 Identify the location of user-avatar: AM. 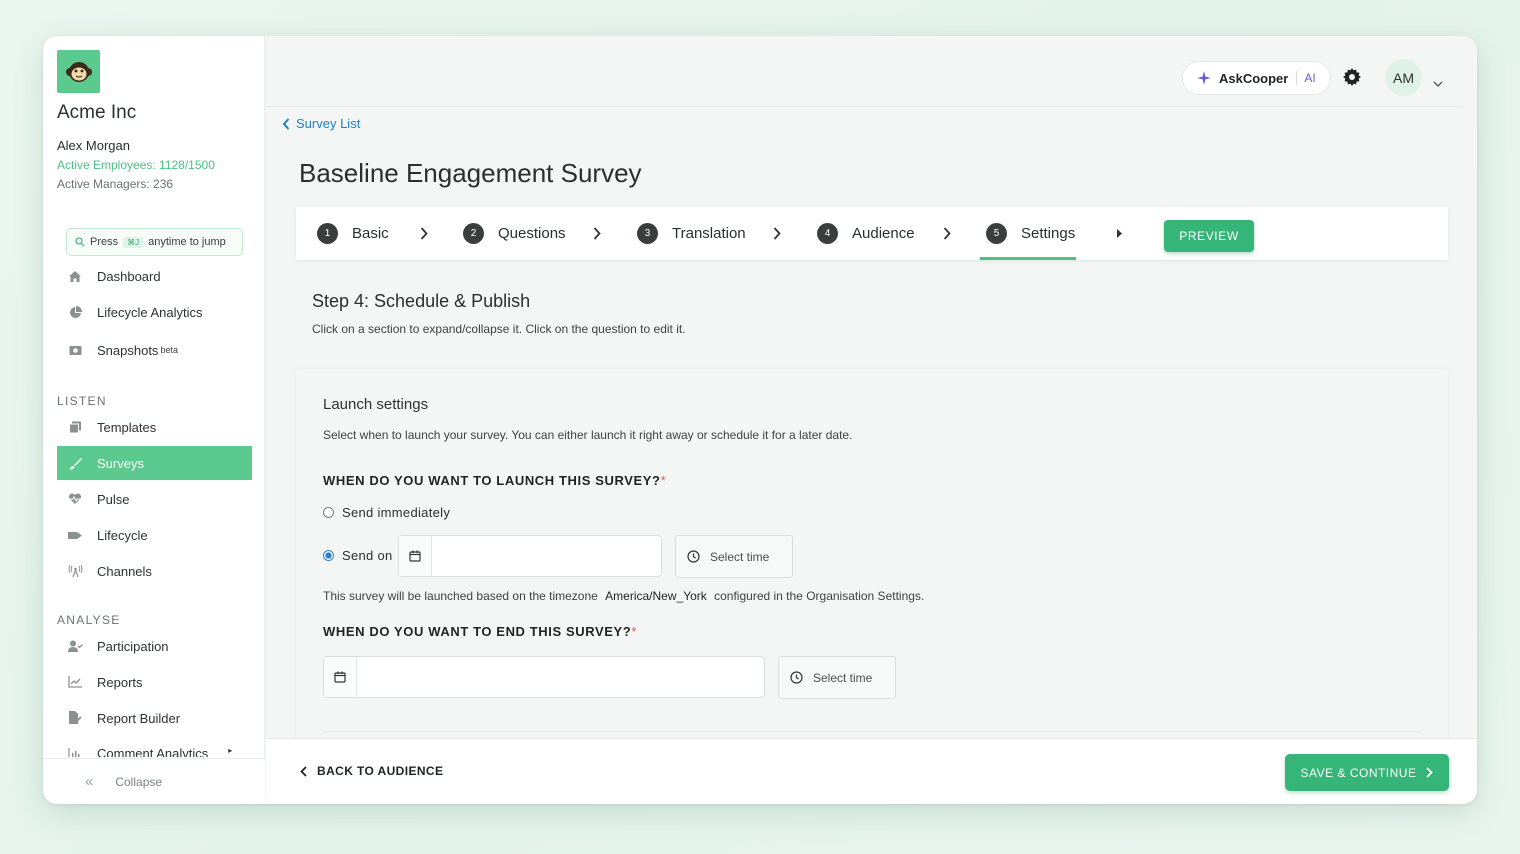
(1403, 77).